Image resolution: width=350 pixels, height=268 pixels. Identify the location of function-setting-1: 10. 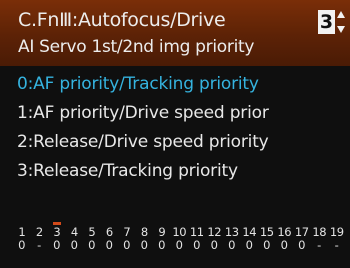
(22, 243).